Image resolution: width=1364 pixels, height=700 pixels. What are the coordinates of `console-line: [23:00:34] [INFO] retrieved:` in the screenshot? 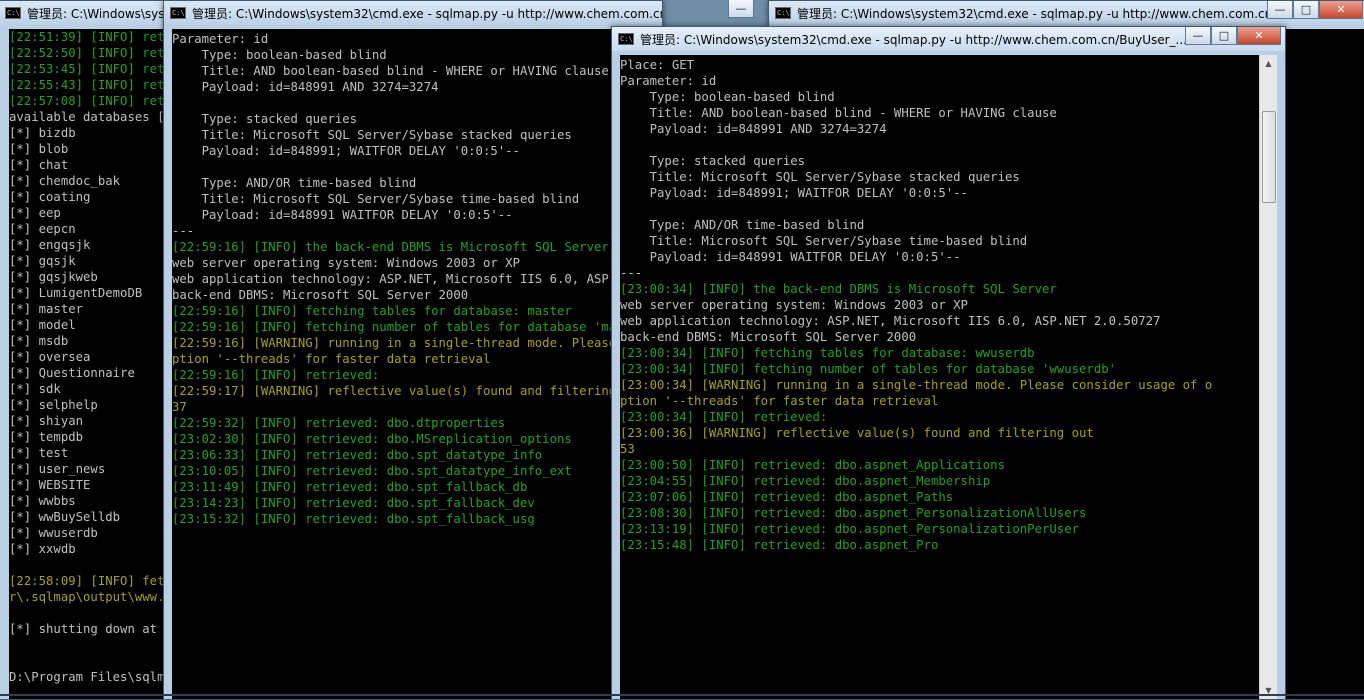 It's located at (724, 417).